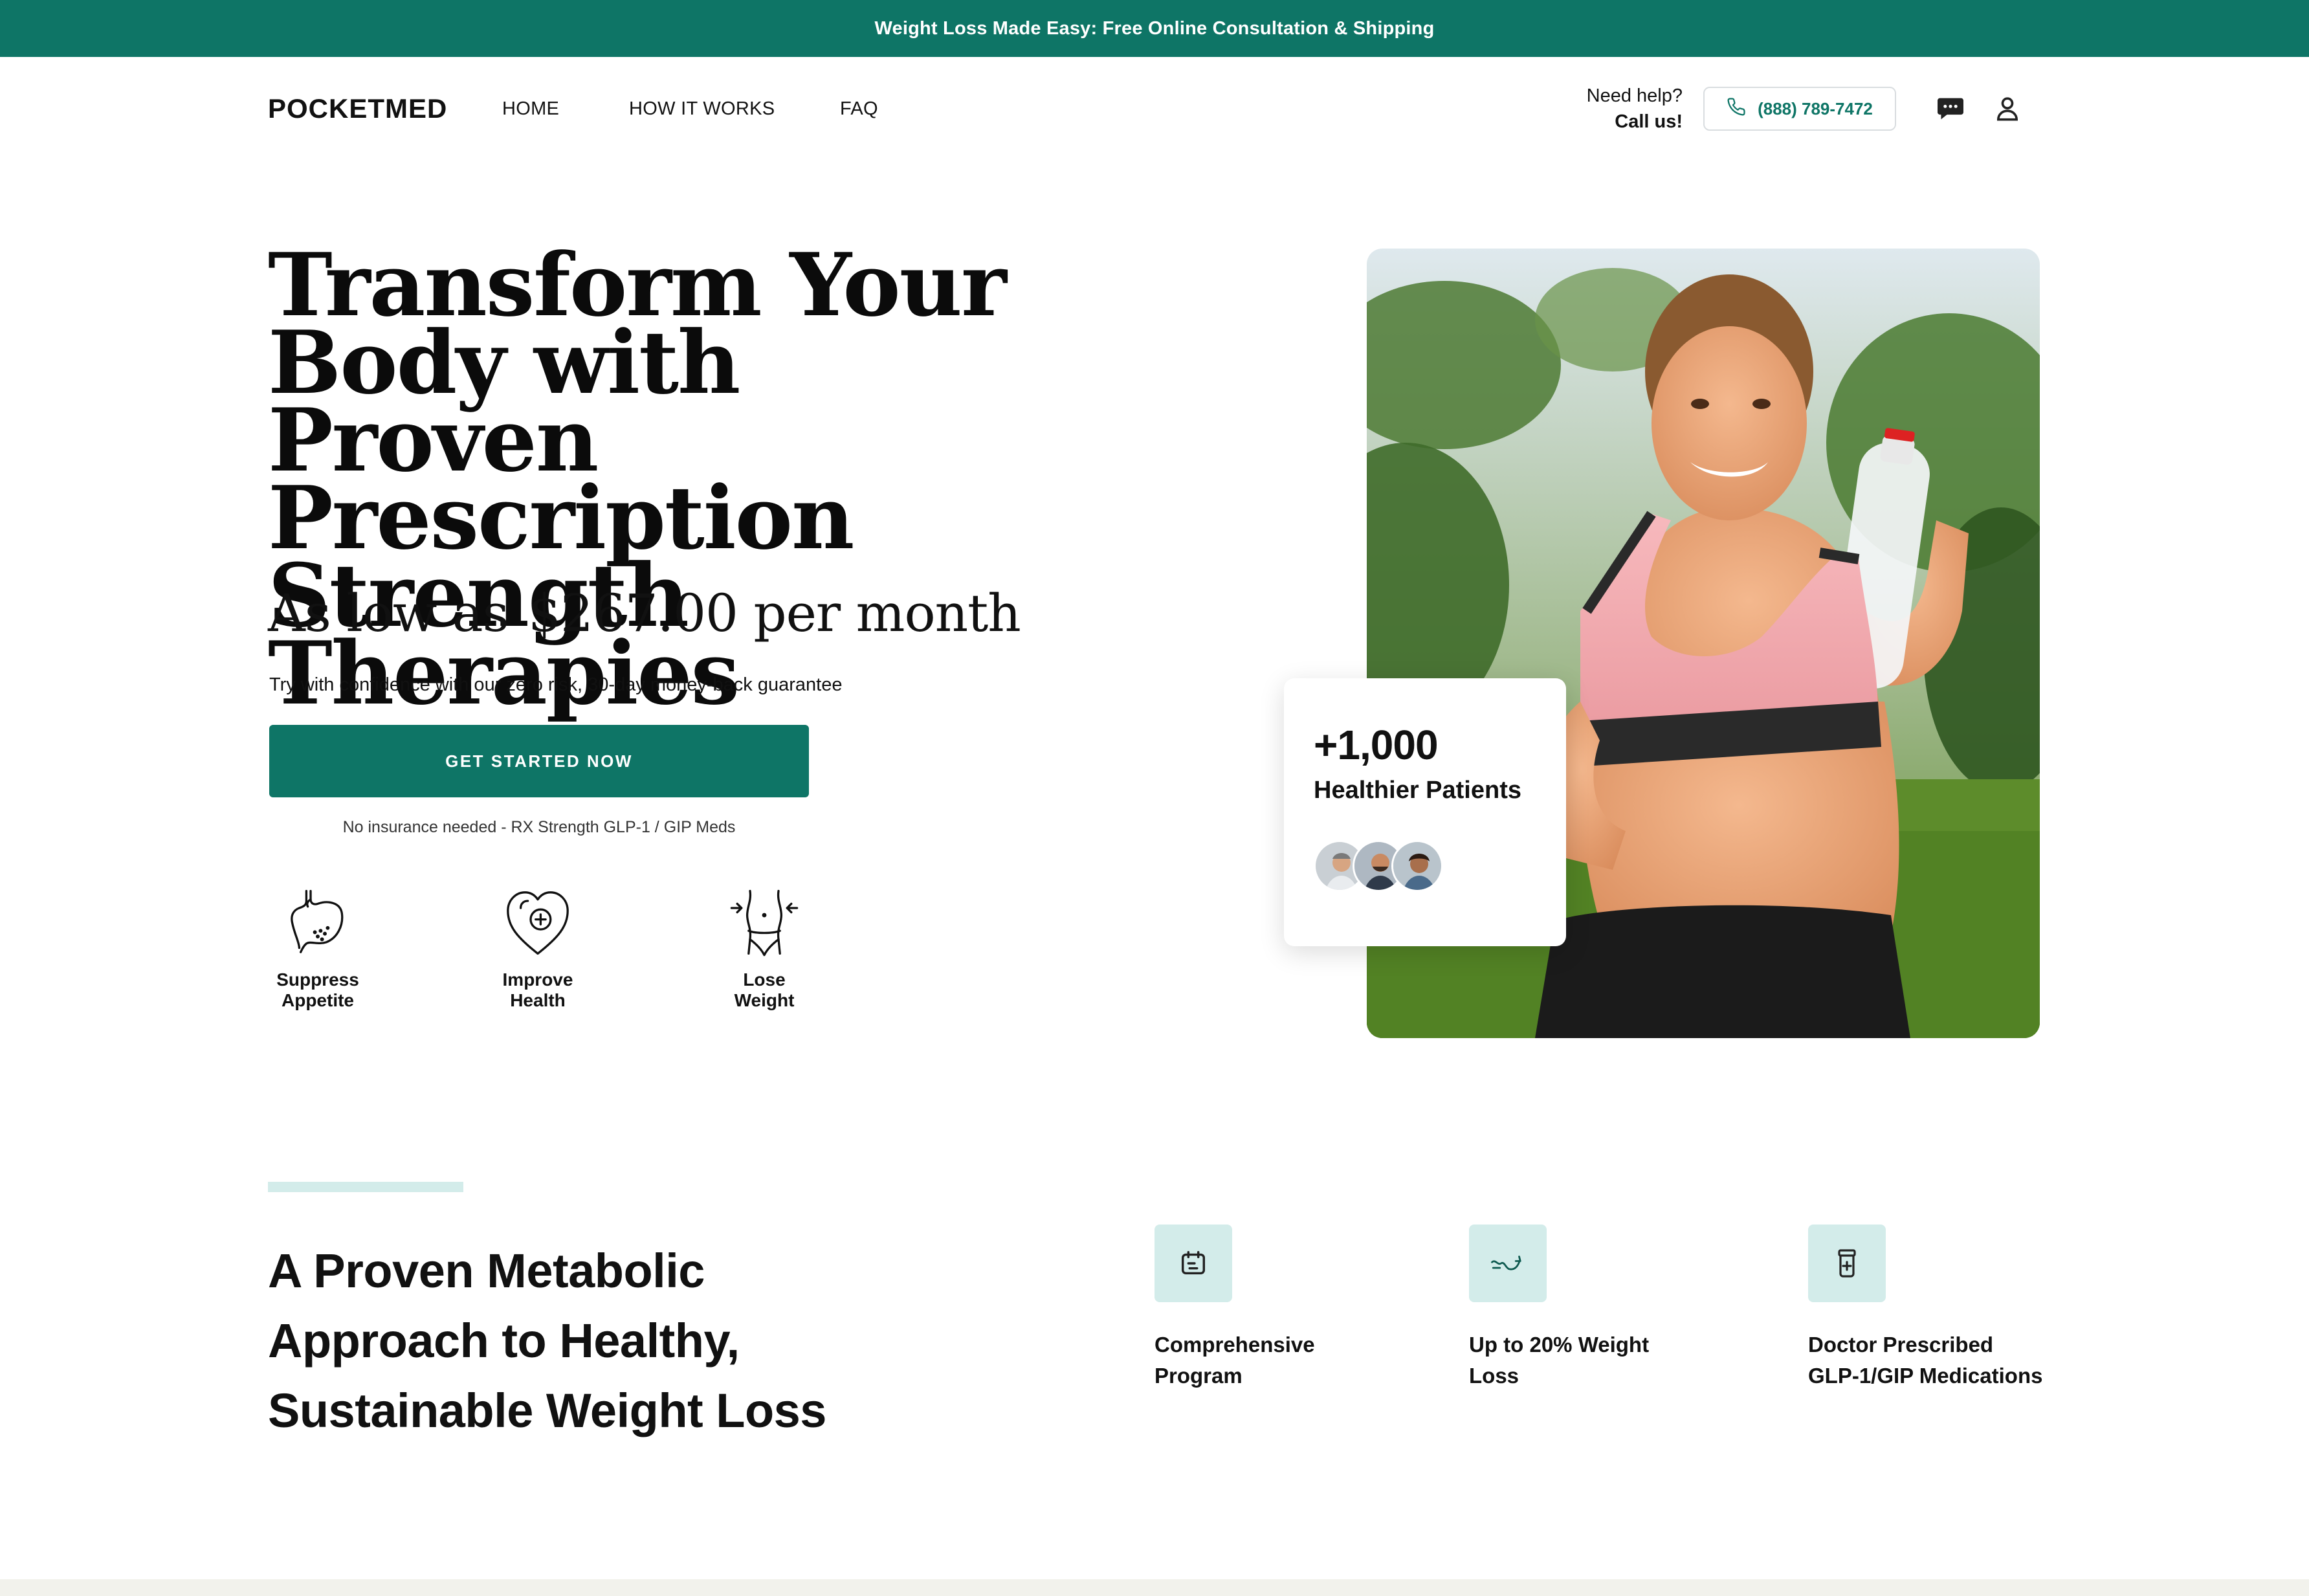 The width and height of the screenshot is (2309, 1596). Describe the element at coordinates (1925, 1376) in the screenshot. I see `feature-label-line-2: GLP-1/GIP Medications` at that location.